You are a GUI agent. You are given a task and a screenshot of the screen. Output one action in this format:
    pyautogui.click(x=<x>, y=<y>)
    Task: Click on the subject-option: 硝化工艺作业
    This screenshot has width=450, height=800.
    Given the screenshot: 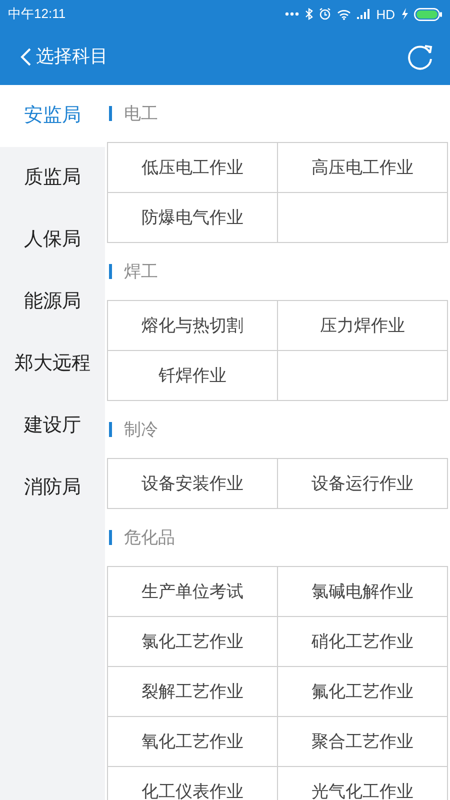 What is the action you would take?
    pyautogui.click(x=363, y=642)
    